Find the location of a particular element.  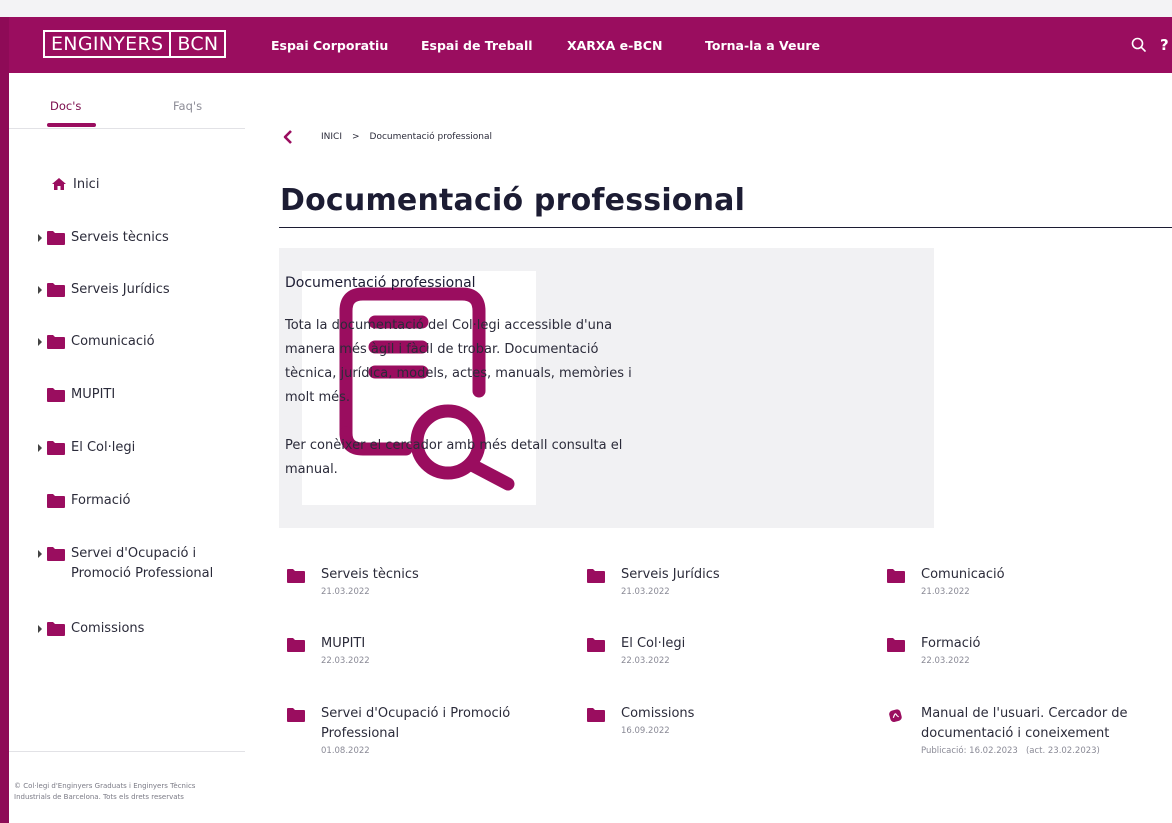

sidebar-item-label: Comunicació is located at coordinates (113, 341).